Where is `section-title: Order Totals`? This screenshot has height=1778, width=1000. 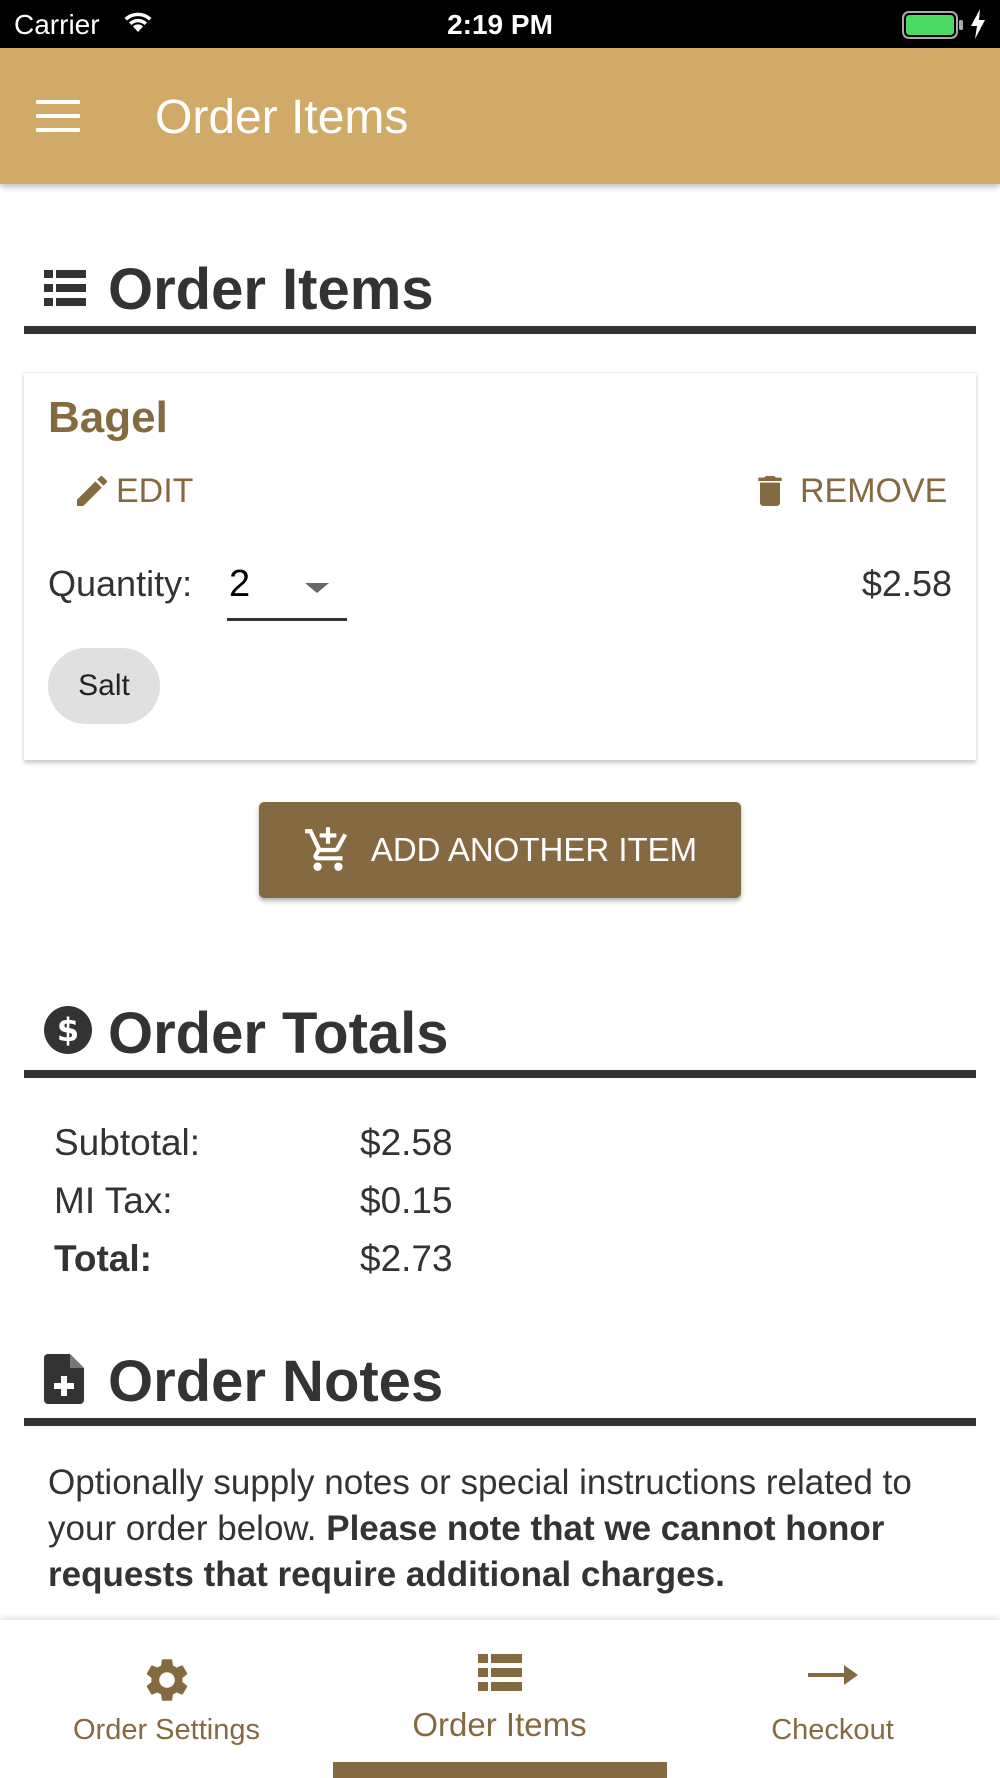
section-title: Order Totals is located at coordinates (278, 1033).